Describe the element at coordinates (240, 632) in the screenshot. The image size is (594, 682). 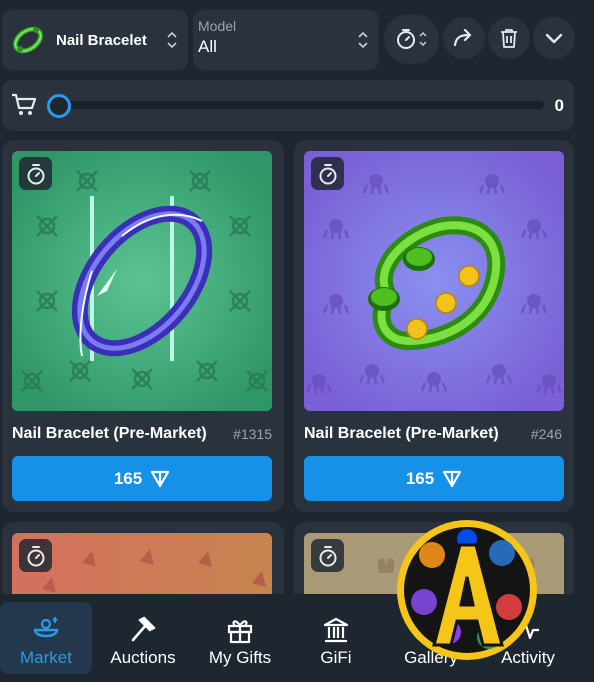
I see `gift-icon` at that location.